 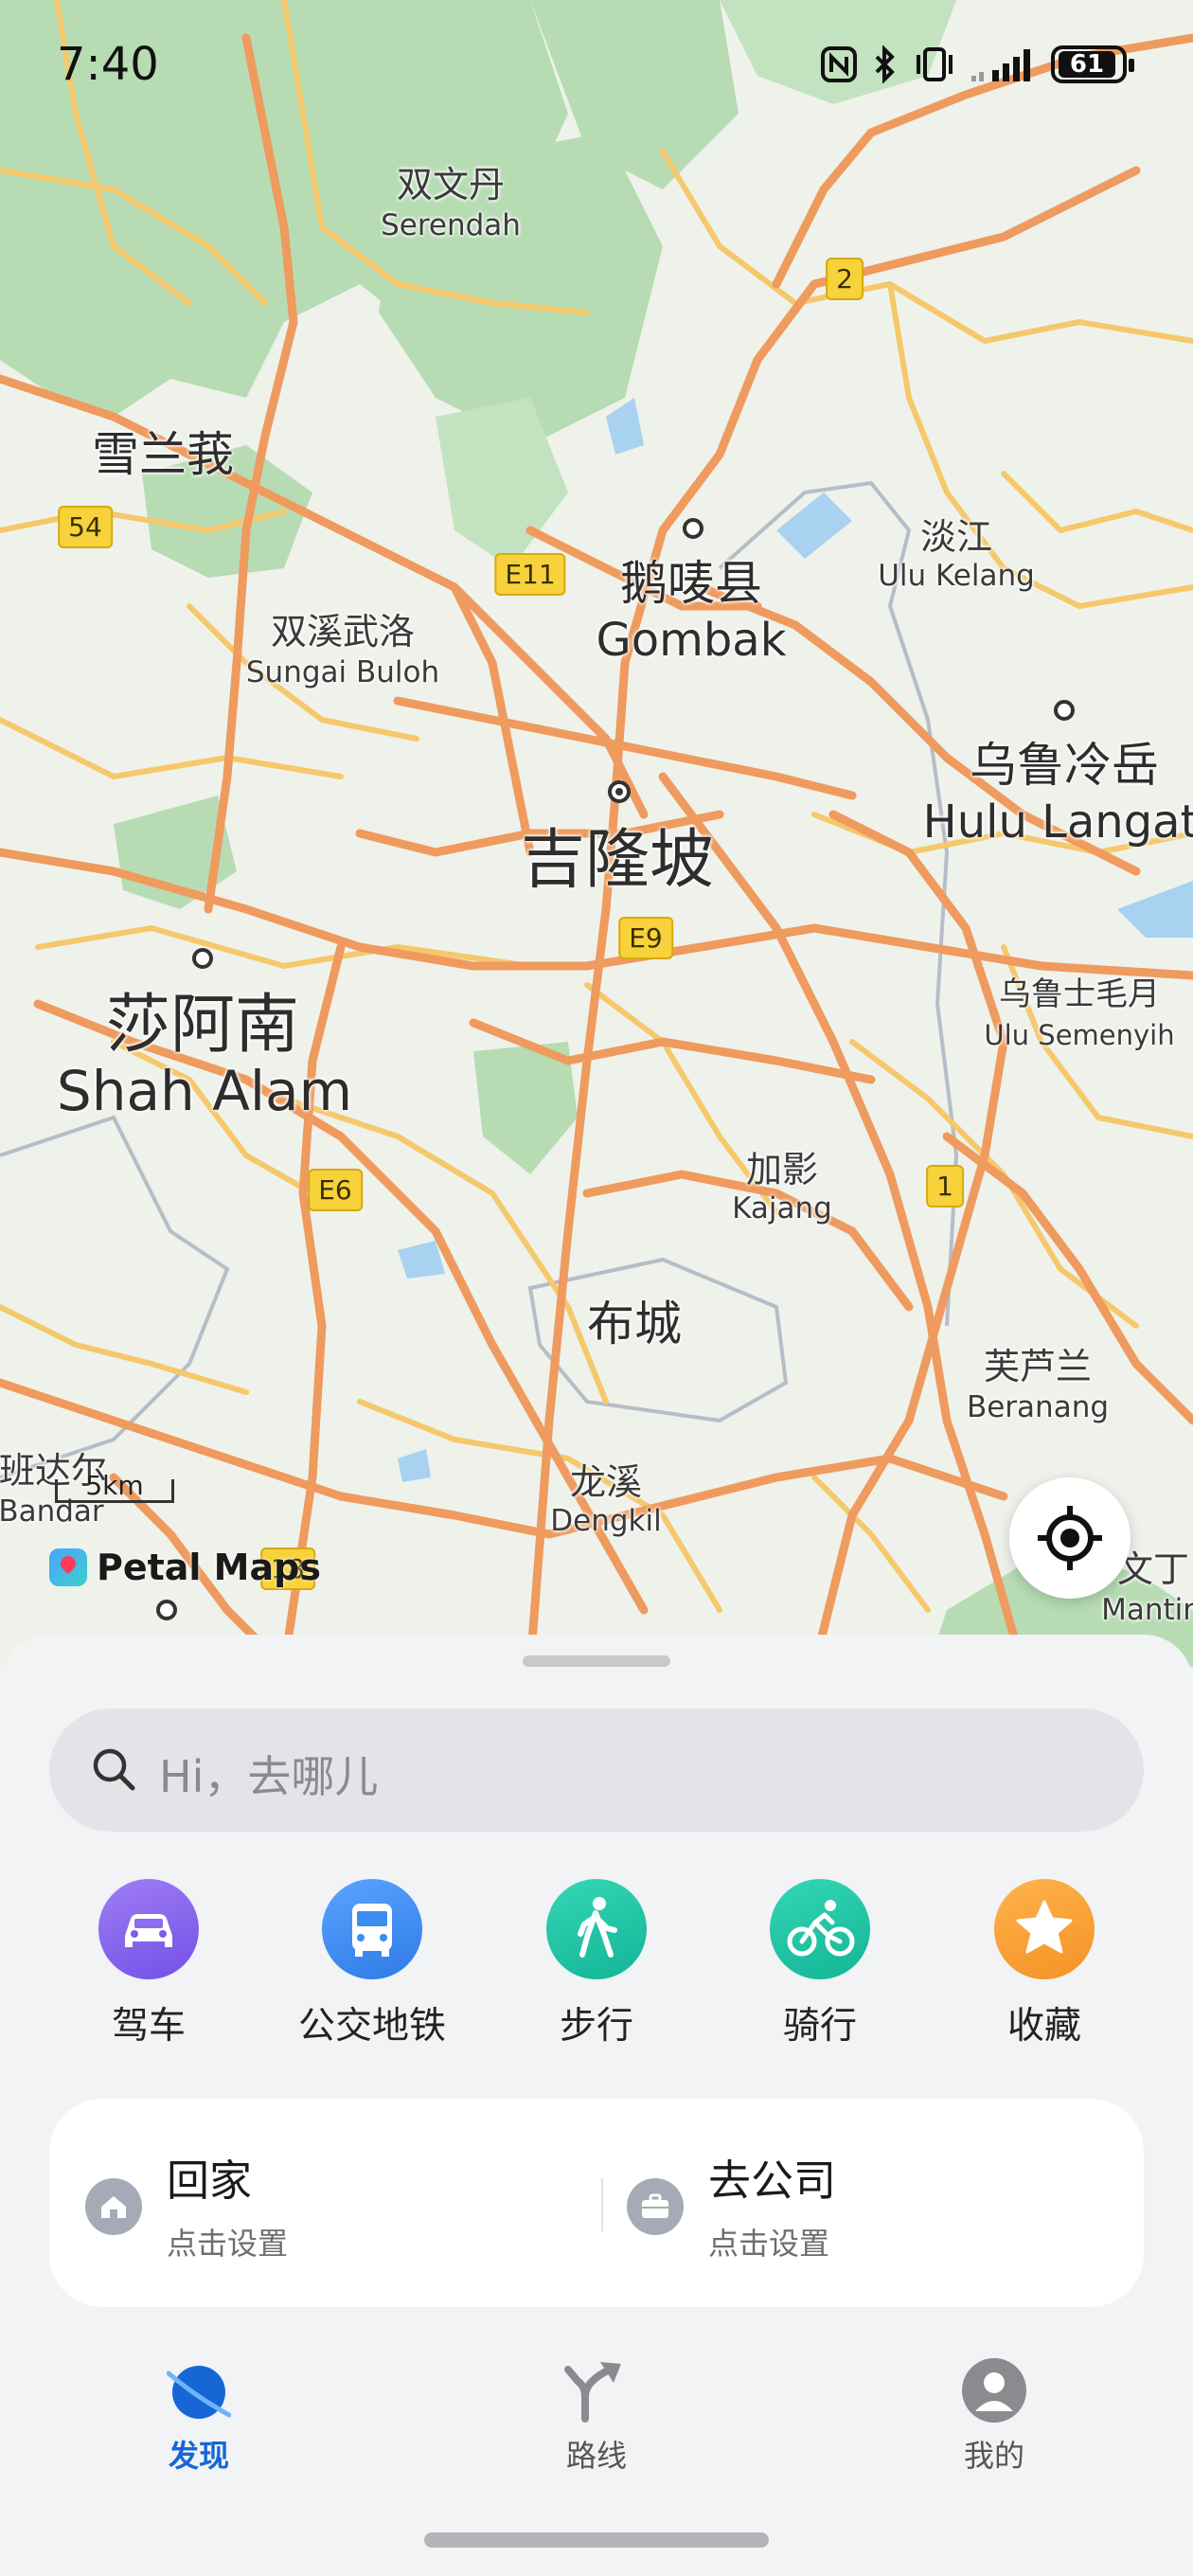 I want to click on quick-places-card: 回家 点击设置 去公司 点击设置, so click(x=596, y=2203).